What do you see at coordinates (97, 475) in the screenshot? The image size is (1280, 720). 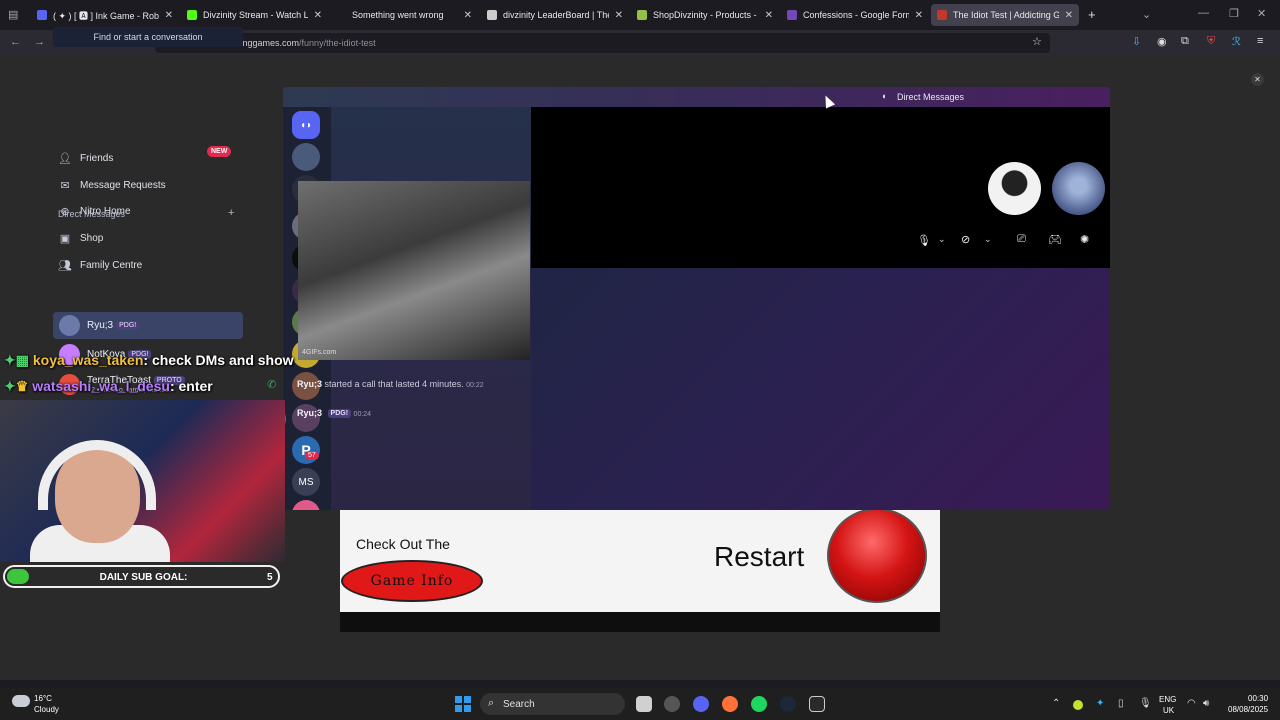 I see `headphones-icon` at bounding box center [97, 475].